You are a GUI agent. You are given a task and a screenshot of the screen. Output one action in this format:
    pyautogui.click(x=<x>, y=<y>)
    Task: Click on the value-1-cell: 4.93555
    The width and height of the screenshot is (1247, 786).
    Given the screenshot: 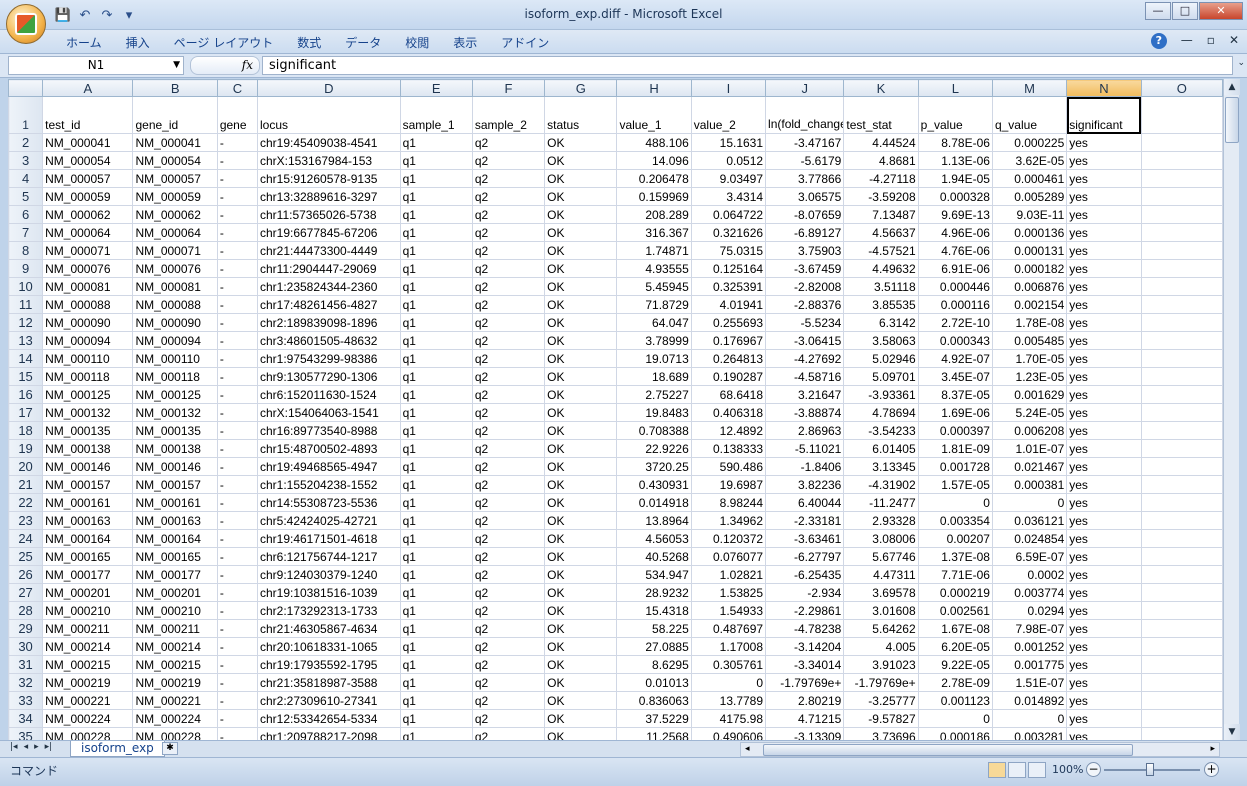 What is the action you would take?
    pyautogui.click(x=654, y=268)
    